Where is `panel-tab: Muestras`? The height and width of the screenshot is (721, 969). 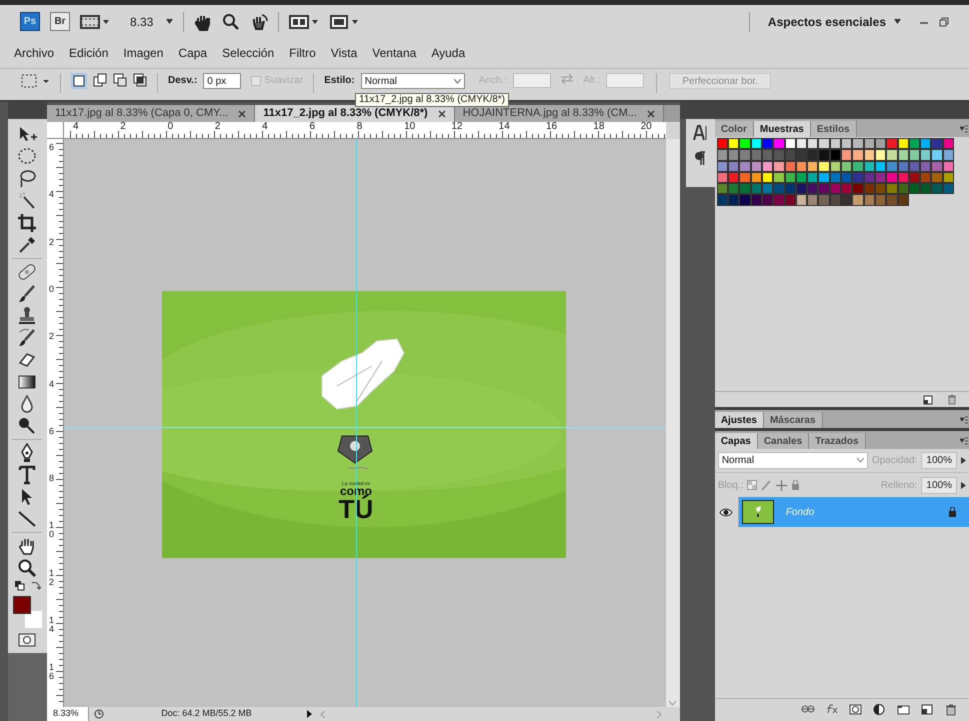
panel-tab: Muestras is located at coordinates (782, 129).